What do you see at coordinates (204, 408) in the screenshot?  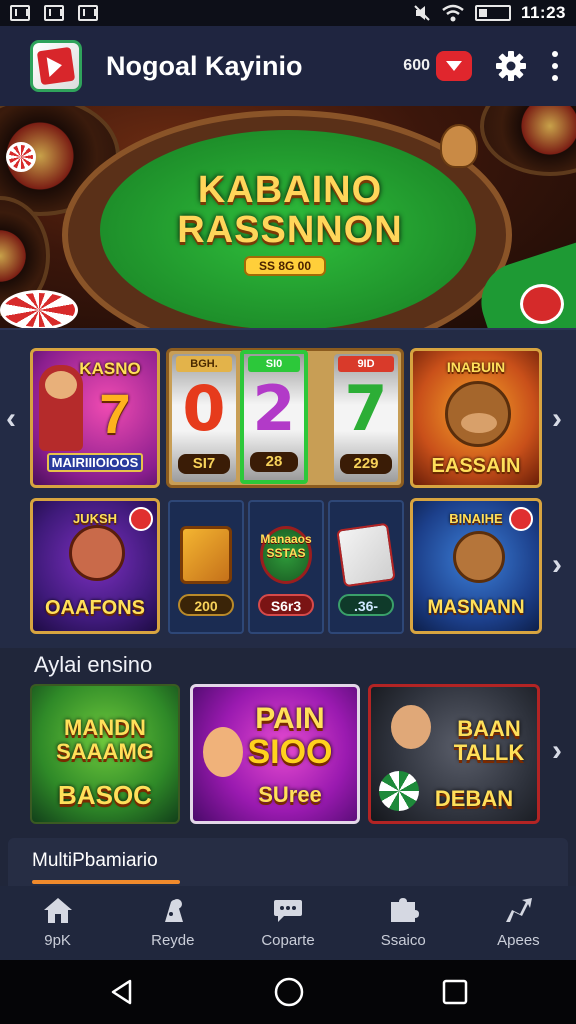 I see `reel-number: 0` at bounding box center [204, 408].